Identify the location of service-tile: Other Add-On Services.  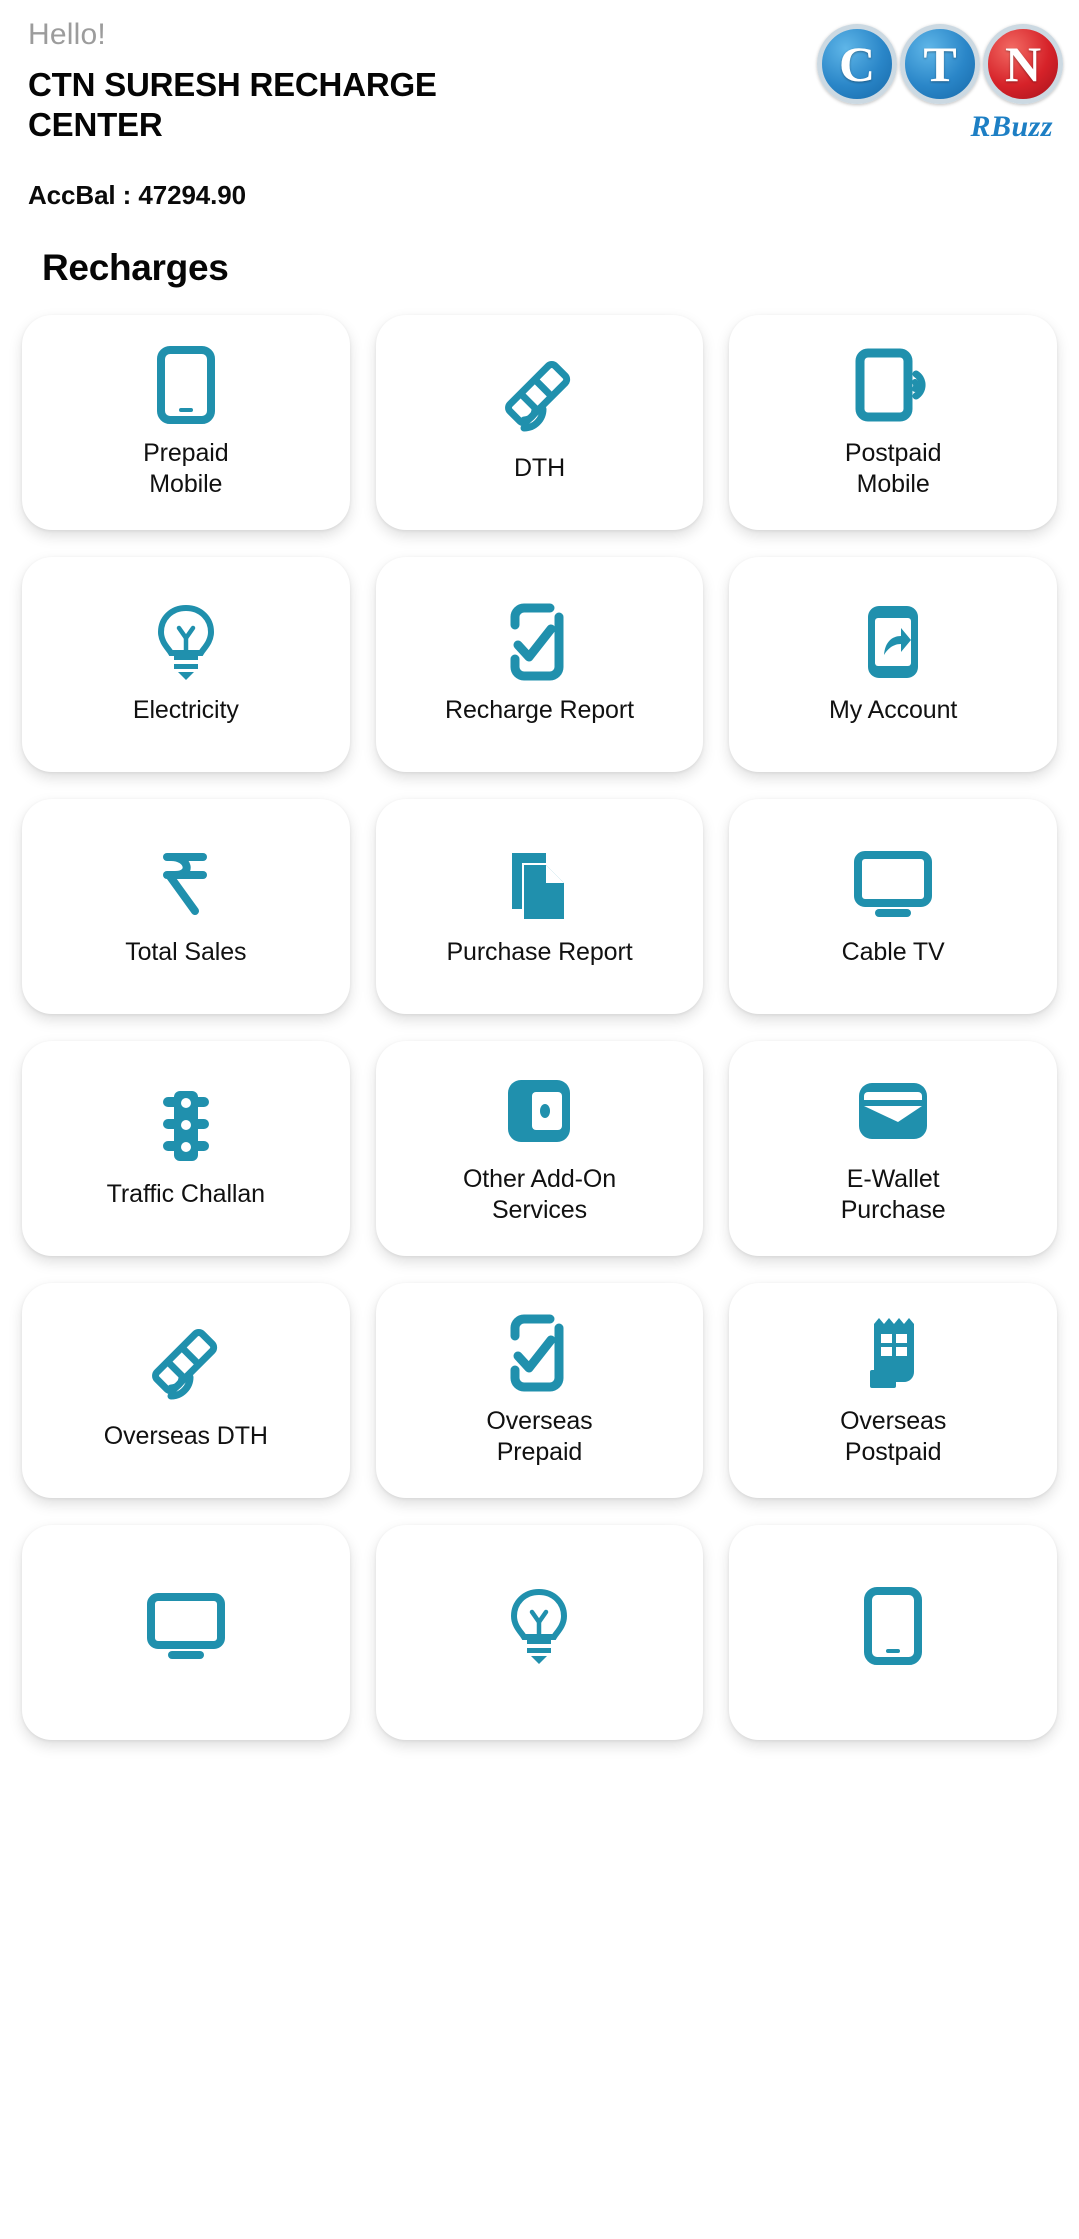
(539, 1148).